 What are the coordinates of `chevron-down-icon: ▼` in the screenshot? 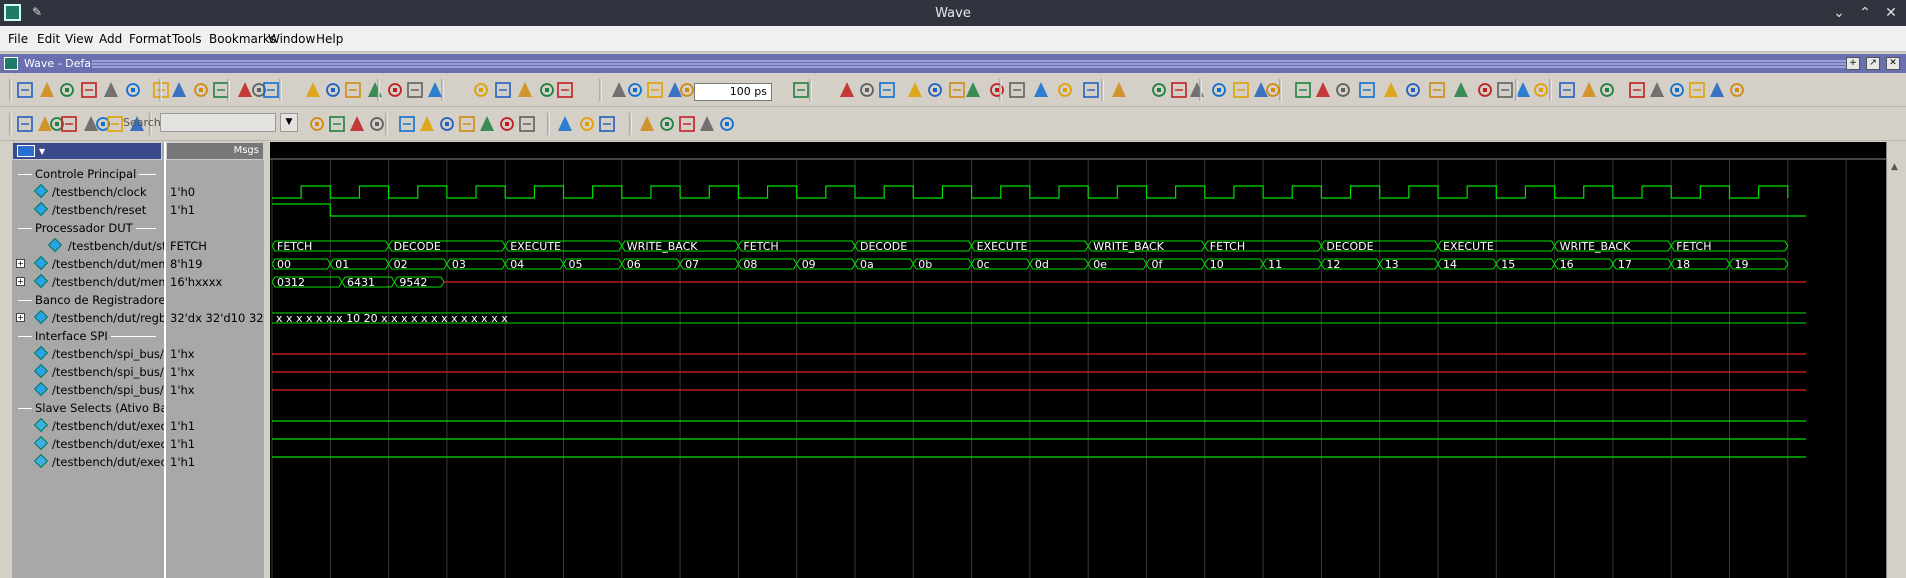 It's located at (42, 151).